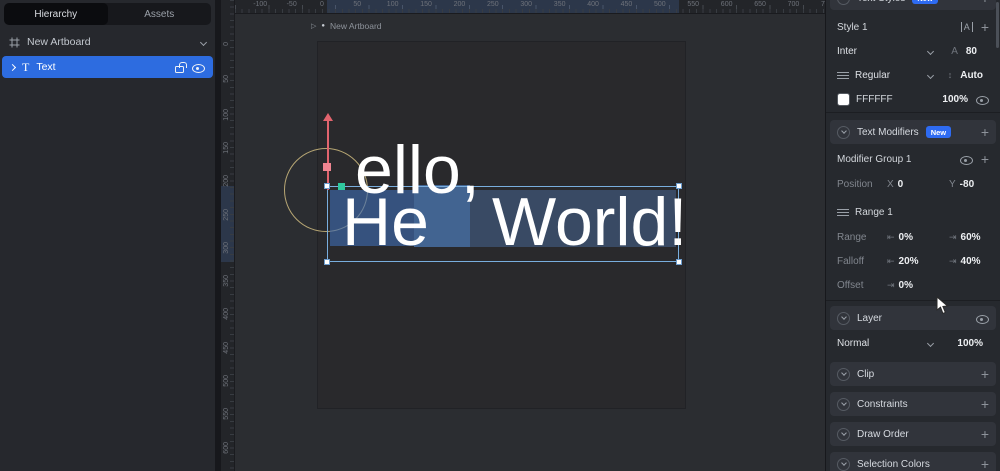  I want to click on font-family-dropdown: Inter, so click(886, 51).